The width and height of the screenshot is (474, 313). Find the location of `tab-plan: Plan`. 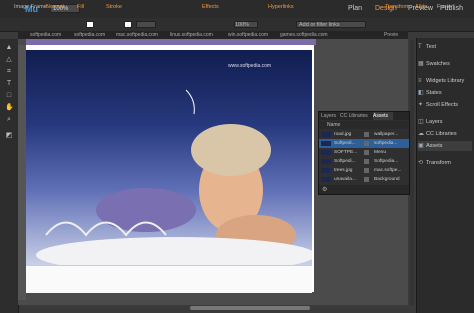

tab-plan: Plan is located at coordinates (355, 9).